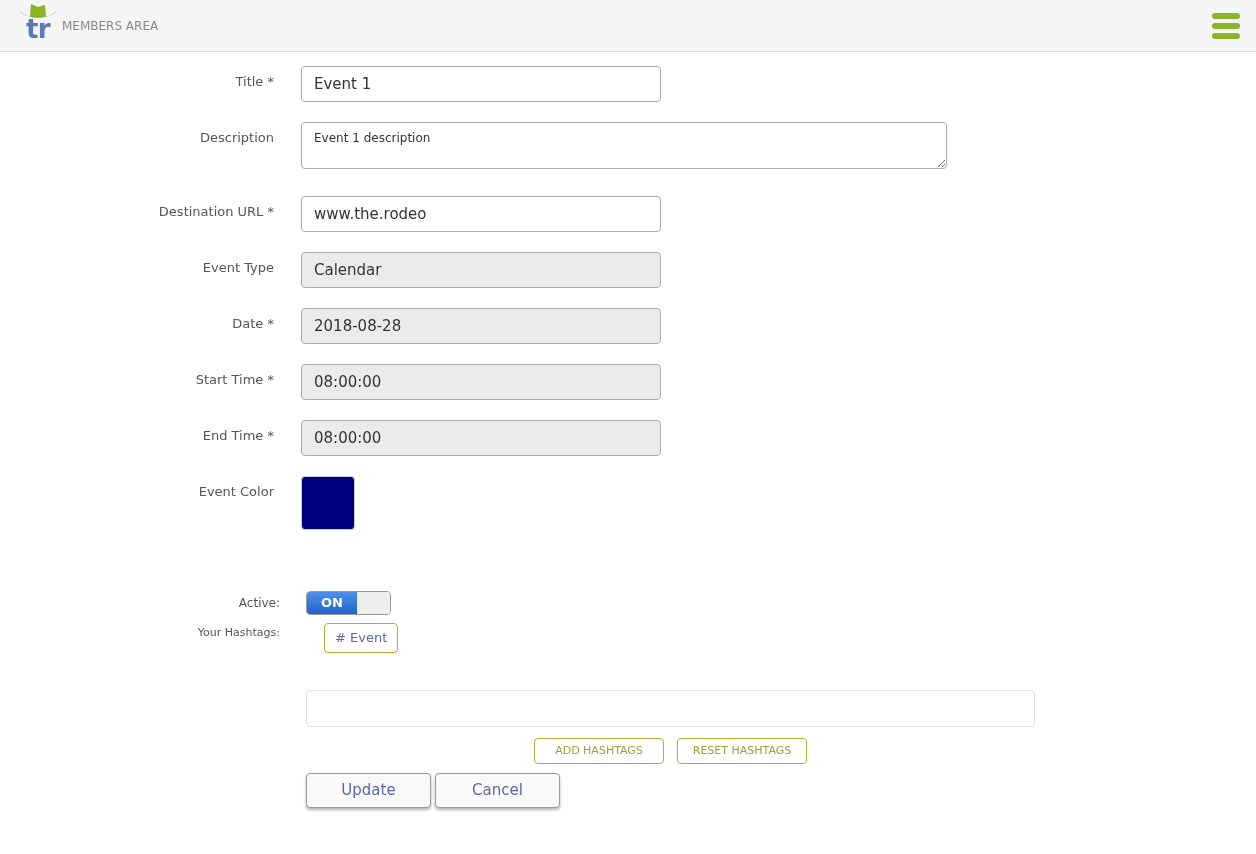 Image resolution: width=1256 pixels, height=854 pixels. I want to click on text-field: www.the.rodeo, so click(481, 214).